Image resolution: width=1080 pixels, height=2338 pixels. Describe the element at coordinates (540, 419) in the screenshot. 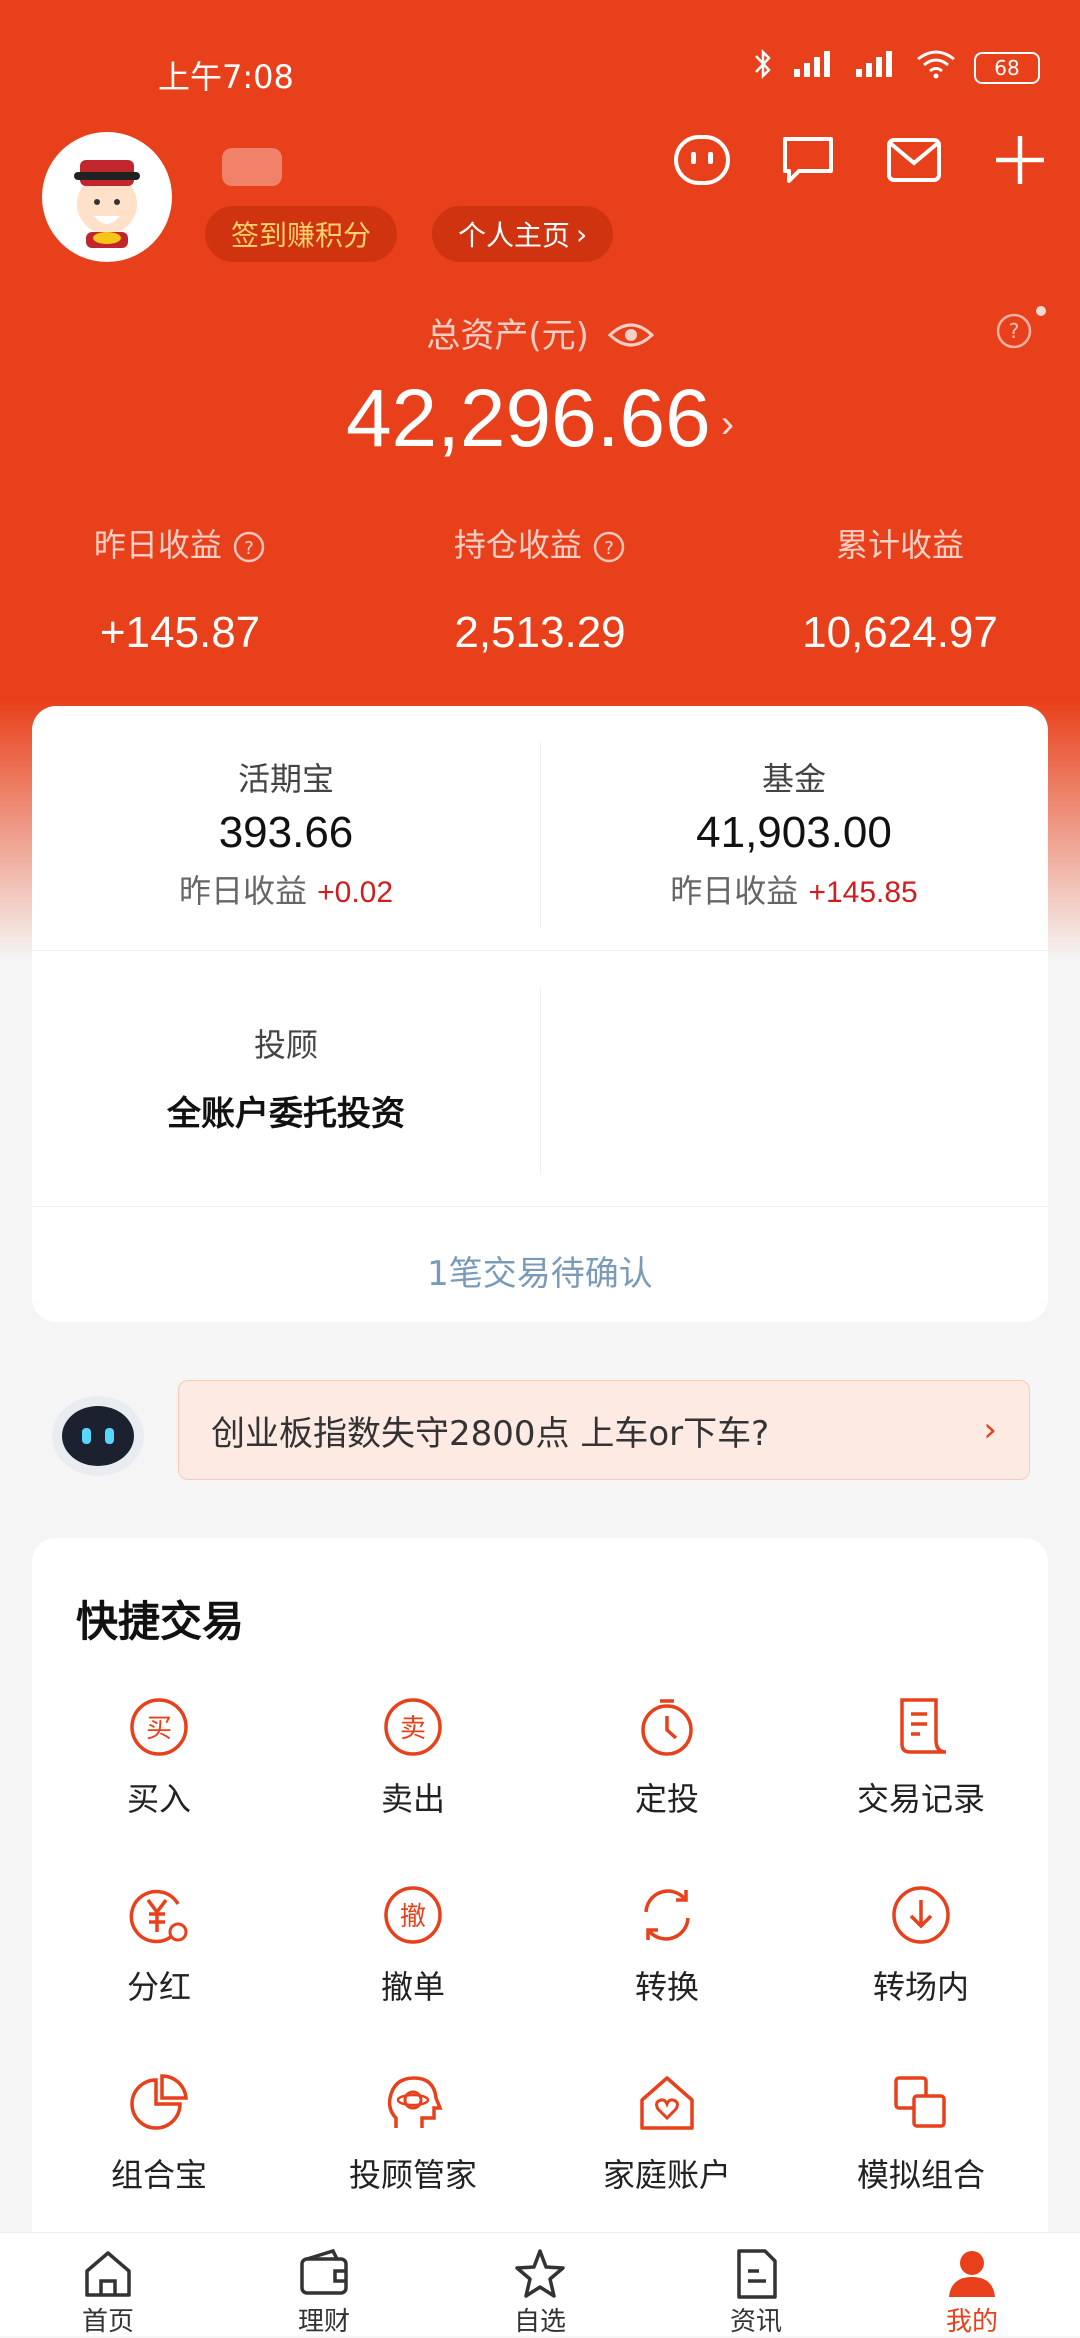

I see `total-assets-value: 42,296.66 ›` at that location.